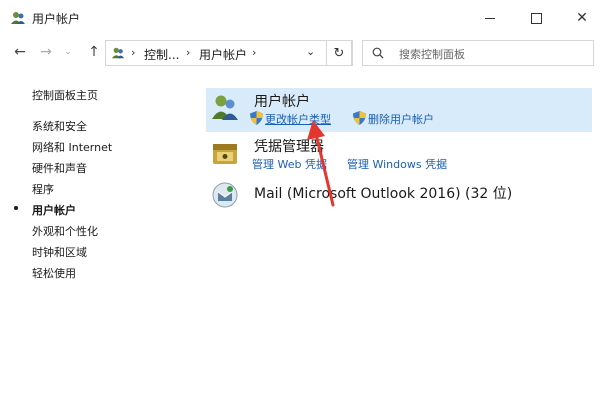  I want to click on navigation-bar: ← → ⌄ ↑ › 控制... › 用户帐户 › ⌄ ↻, so click(304, 52).